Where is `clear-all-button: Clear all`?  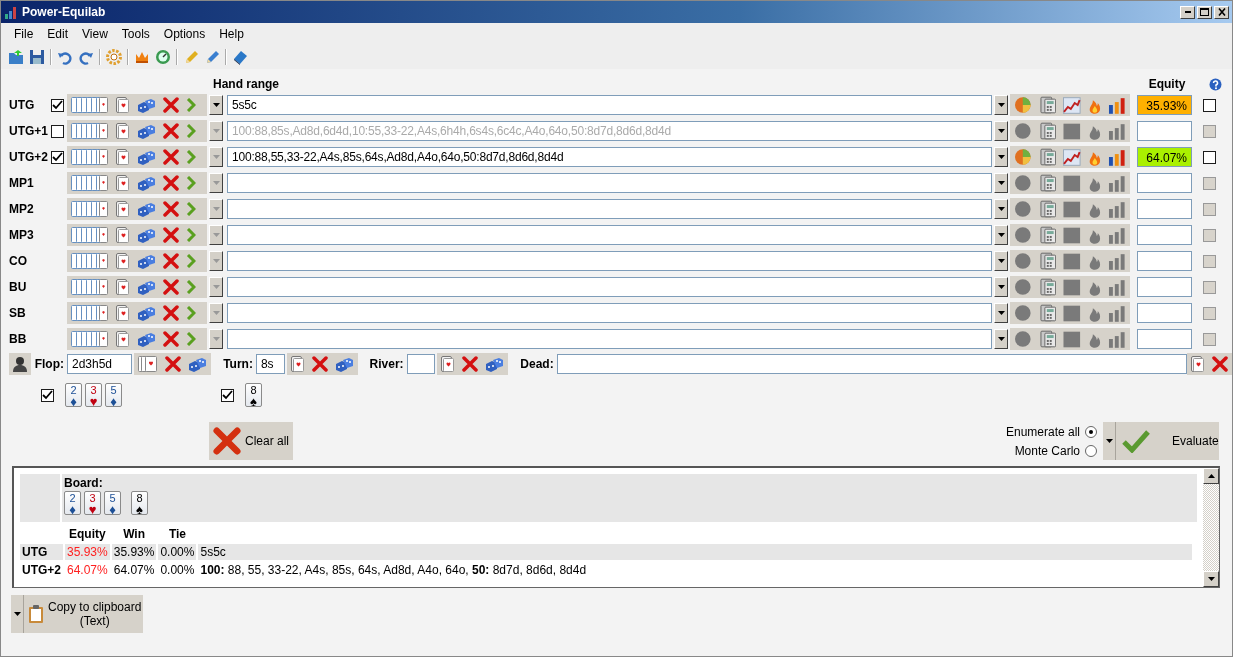
clear-all-button: Clear all is located at coordinates (251, 441).